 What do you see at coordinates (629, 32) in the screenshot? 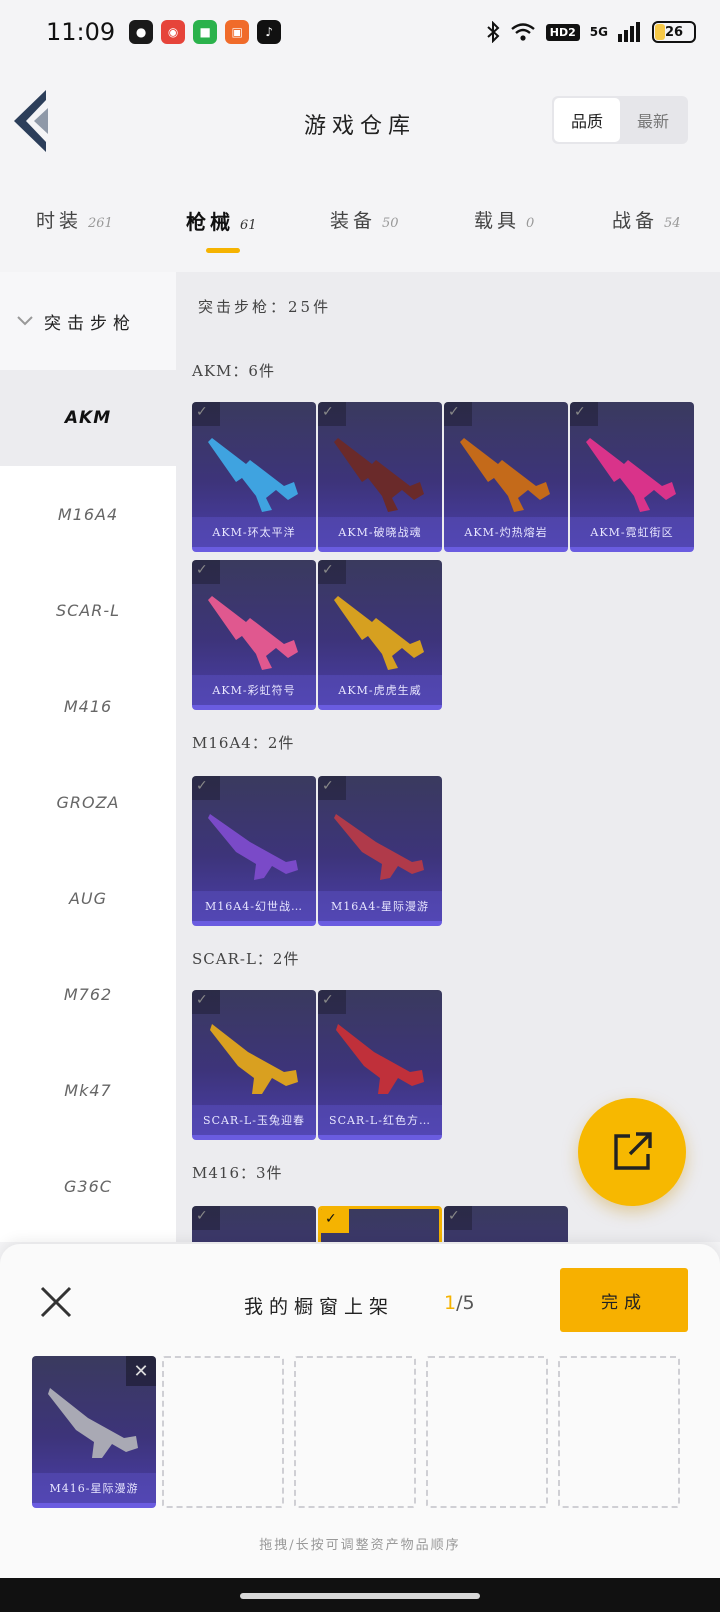
I see `signal-icon` at bounding box center [629, 32].